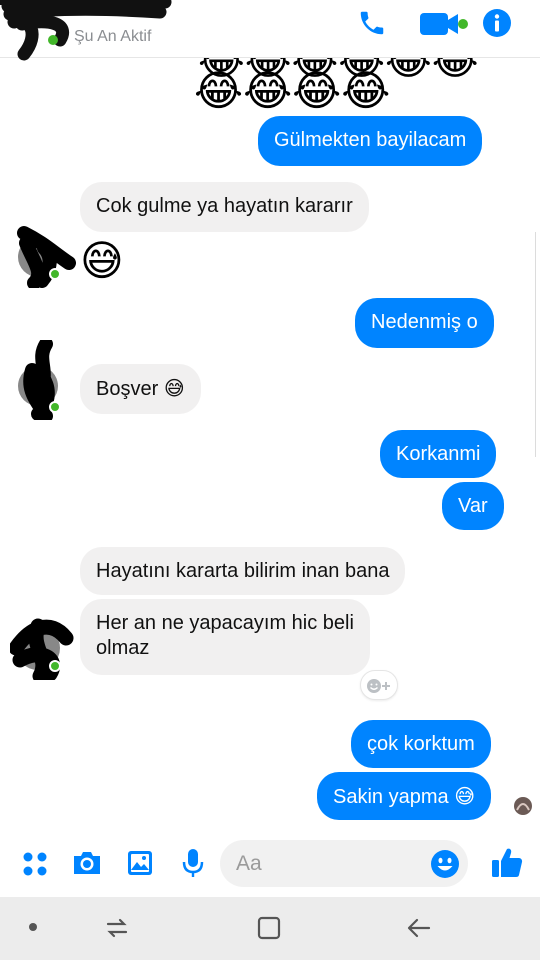 This screenshot has width=540, height=960. Describe the element at coordinates (225, 637) in the screenshot. I see `message-incoming: Her an ne yapacayım hic beli olmaz` at that location.